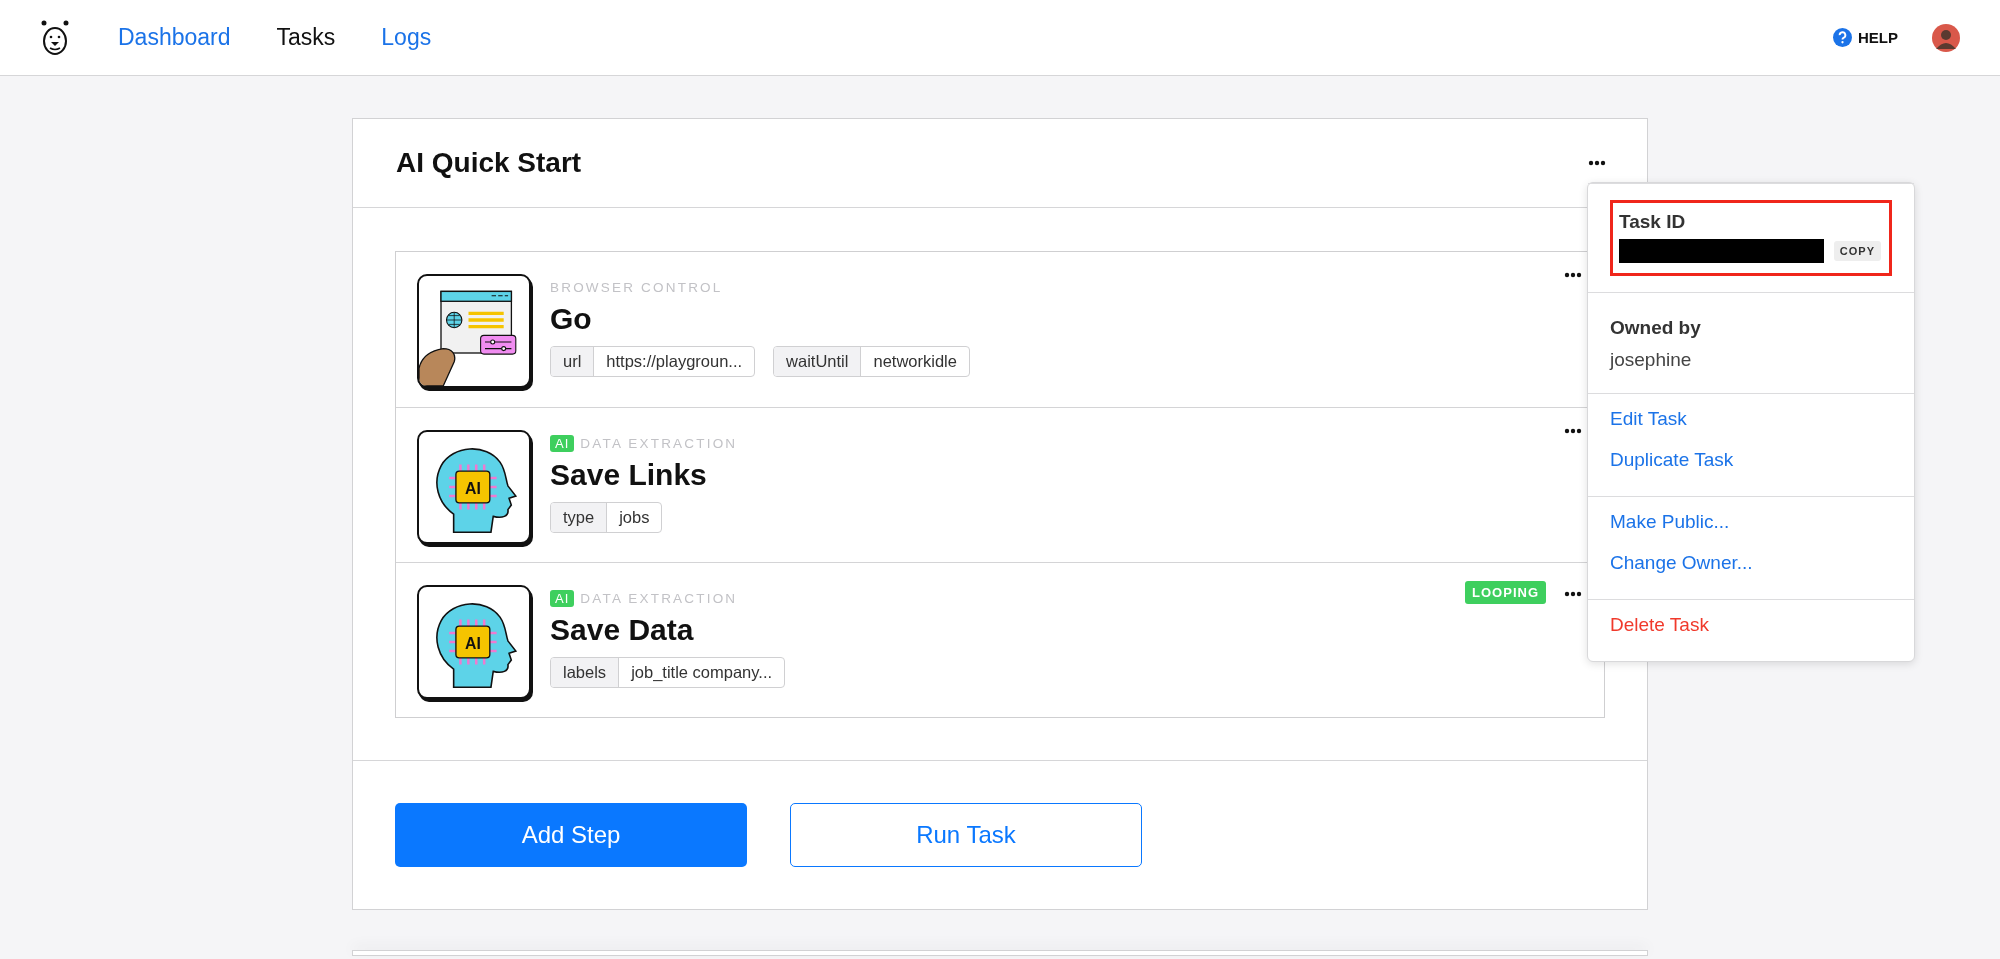 This screenshot has width=2000, height=959. Describe the element at coordinates (1505, 592) in the screenshot. I see `looping-badge: LOOPING` at that location.